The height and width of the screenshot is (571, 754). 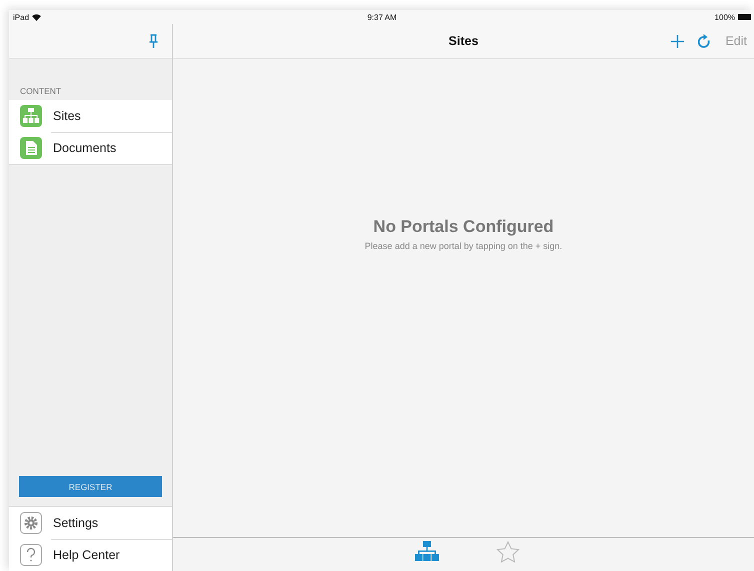 I want to click on empty-state-title: No Portals Configured, so click(x=463, y=227).